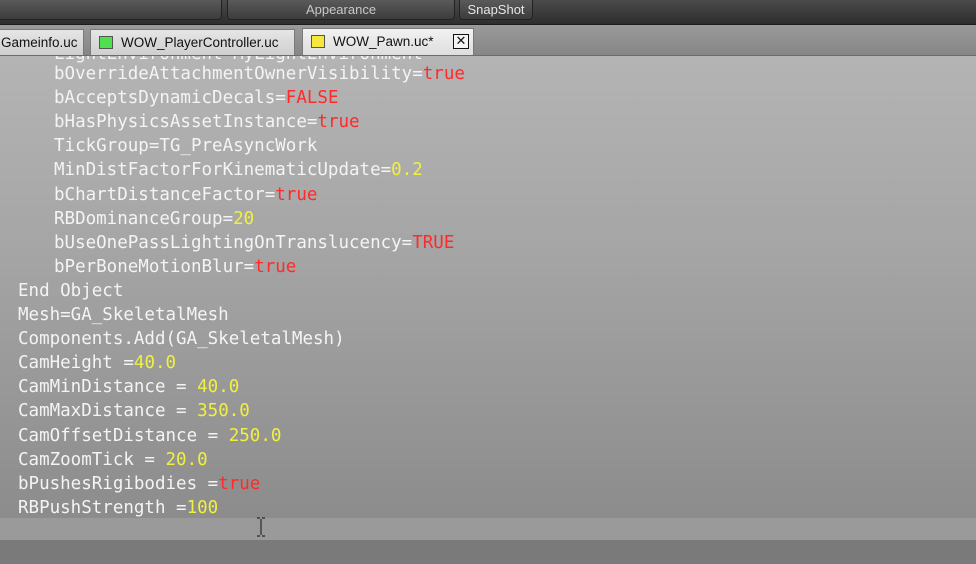  I want to click on code-line: CamMinDistance = 40.0, so click(128, 387).